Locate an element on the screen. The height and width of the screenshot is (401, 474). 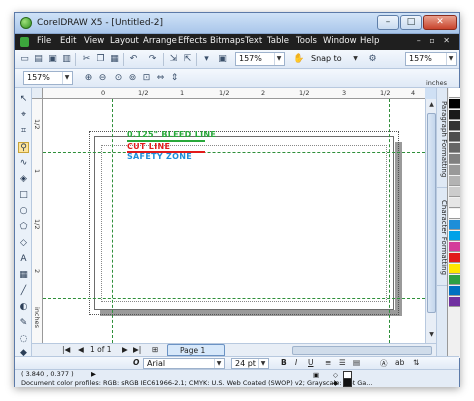
blend-tool-icon: ◐ is located at coordinates (23, 307).